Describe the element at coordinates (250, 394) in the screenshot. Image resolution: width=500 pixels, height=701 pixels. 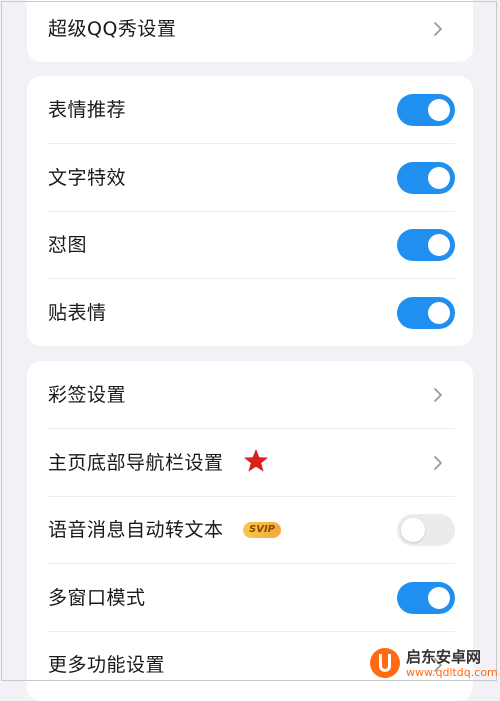
I see `settings-row-color-tag: 彩签设置` at that location.